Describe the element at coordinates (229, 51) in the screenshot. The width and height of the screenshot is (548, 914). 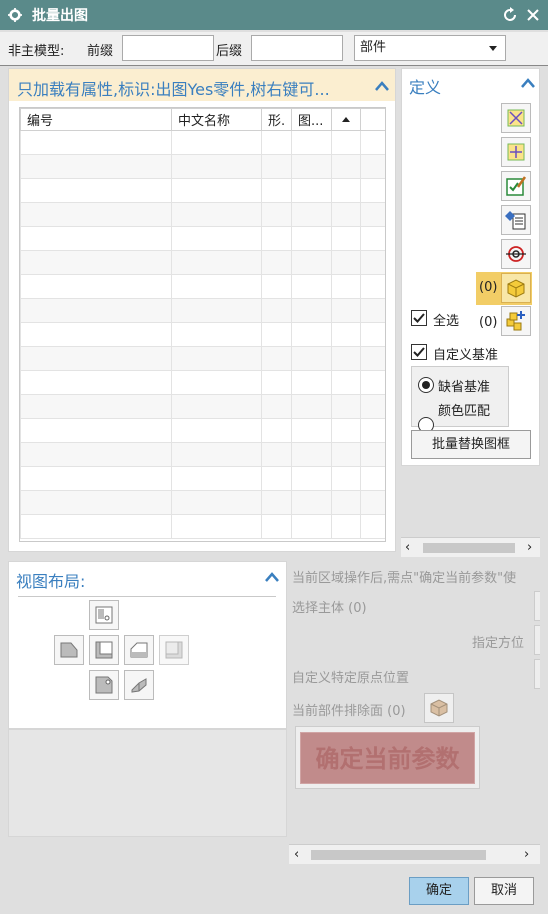
I see `suffix-label: 后缀` at that location.